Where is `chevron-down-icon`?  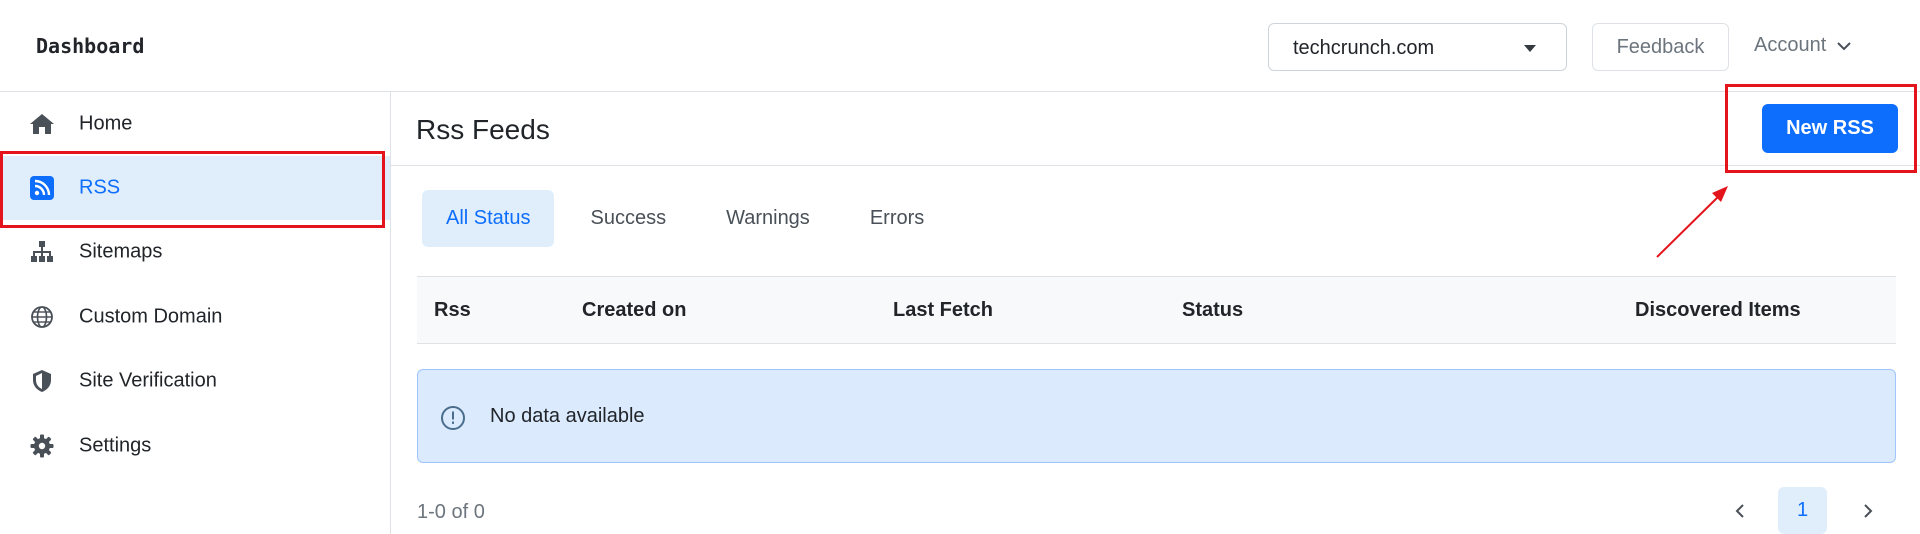
chevron-down-icon is located at coordinates (1844, 45).